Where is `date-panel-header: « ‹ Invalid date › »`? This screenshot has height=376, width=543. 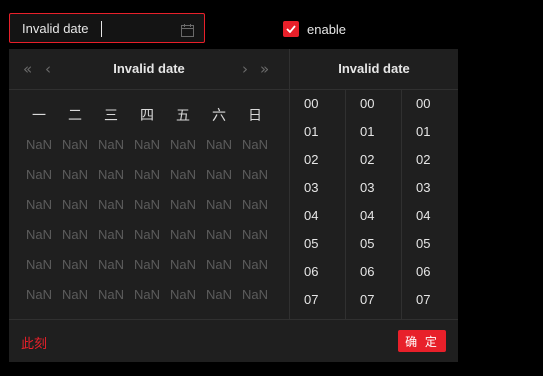 date-panel-header: « ‹ Invalid date › » is located at coordinates (149, 69).